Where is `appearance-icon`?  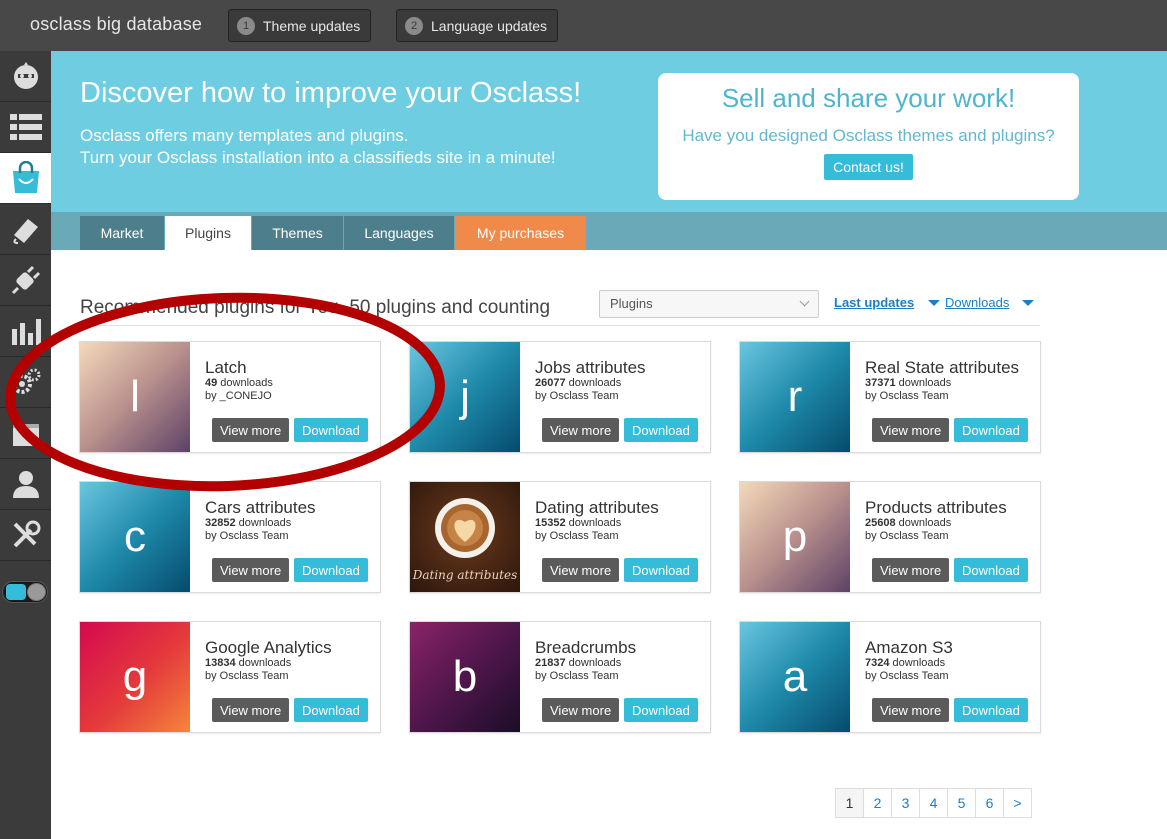 appearance-icon is located at coordinates (25, 231).